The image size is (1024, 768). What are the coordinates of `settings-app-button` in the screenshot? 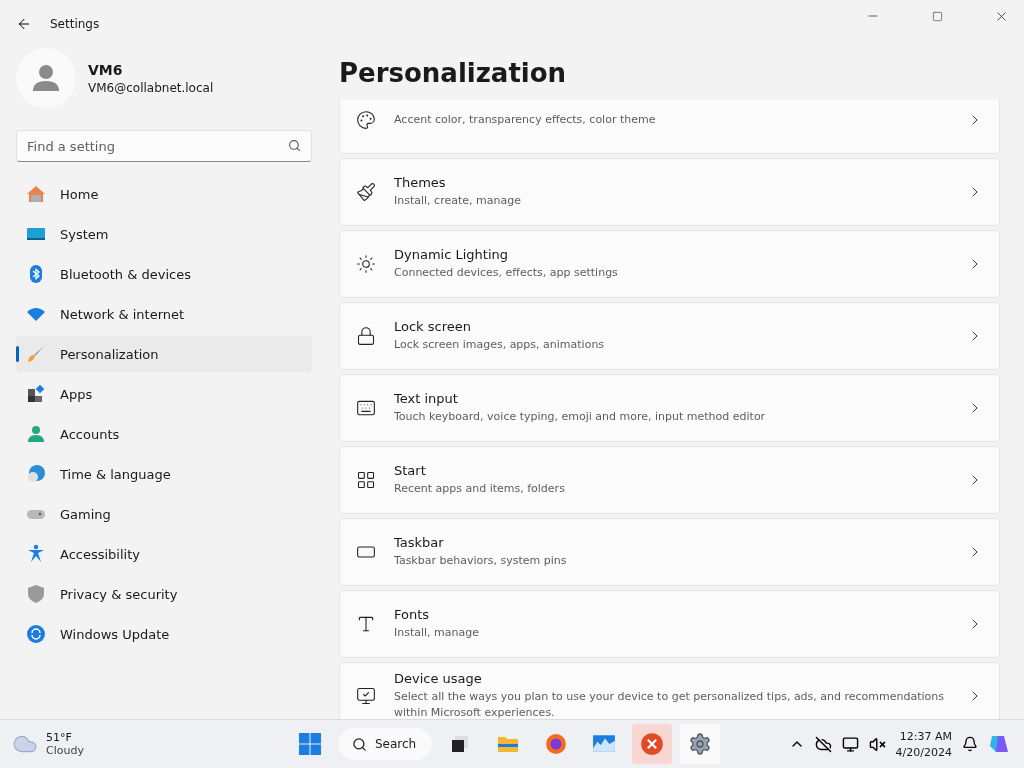 It's located at (700, 744).